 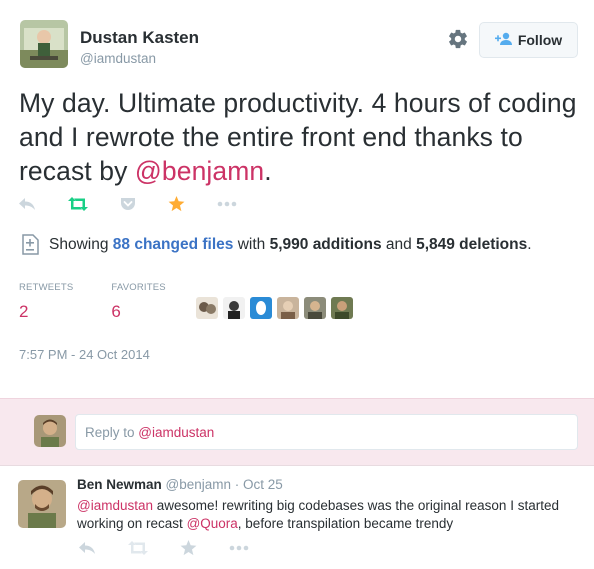 I want to click on settings-gear-icon, so click(x=458, y=39).